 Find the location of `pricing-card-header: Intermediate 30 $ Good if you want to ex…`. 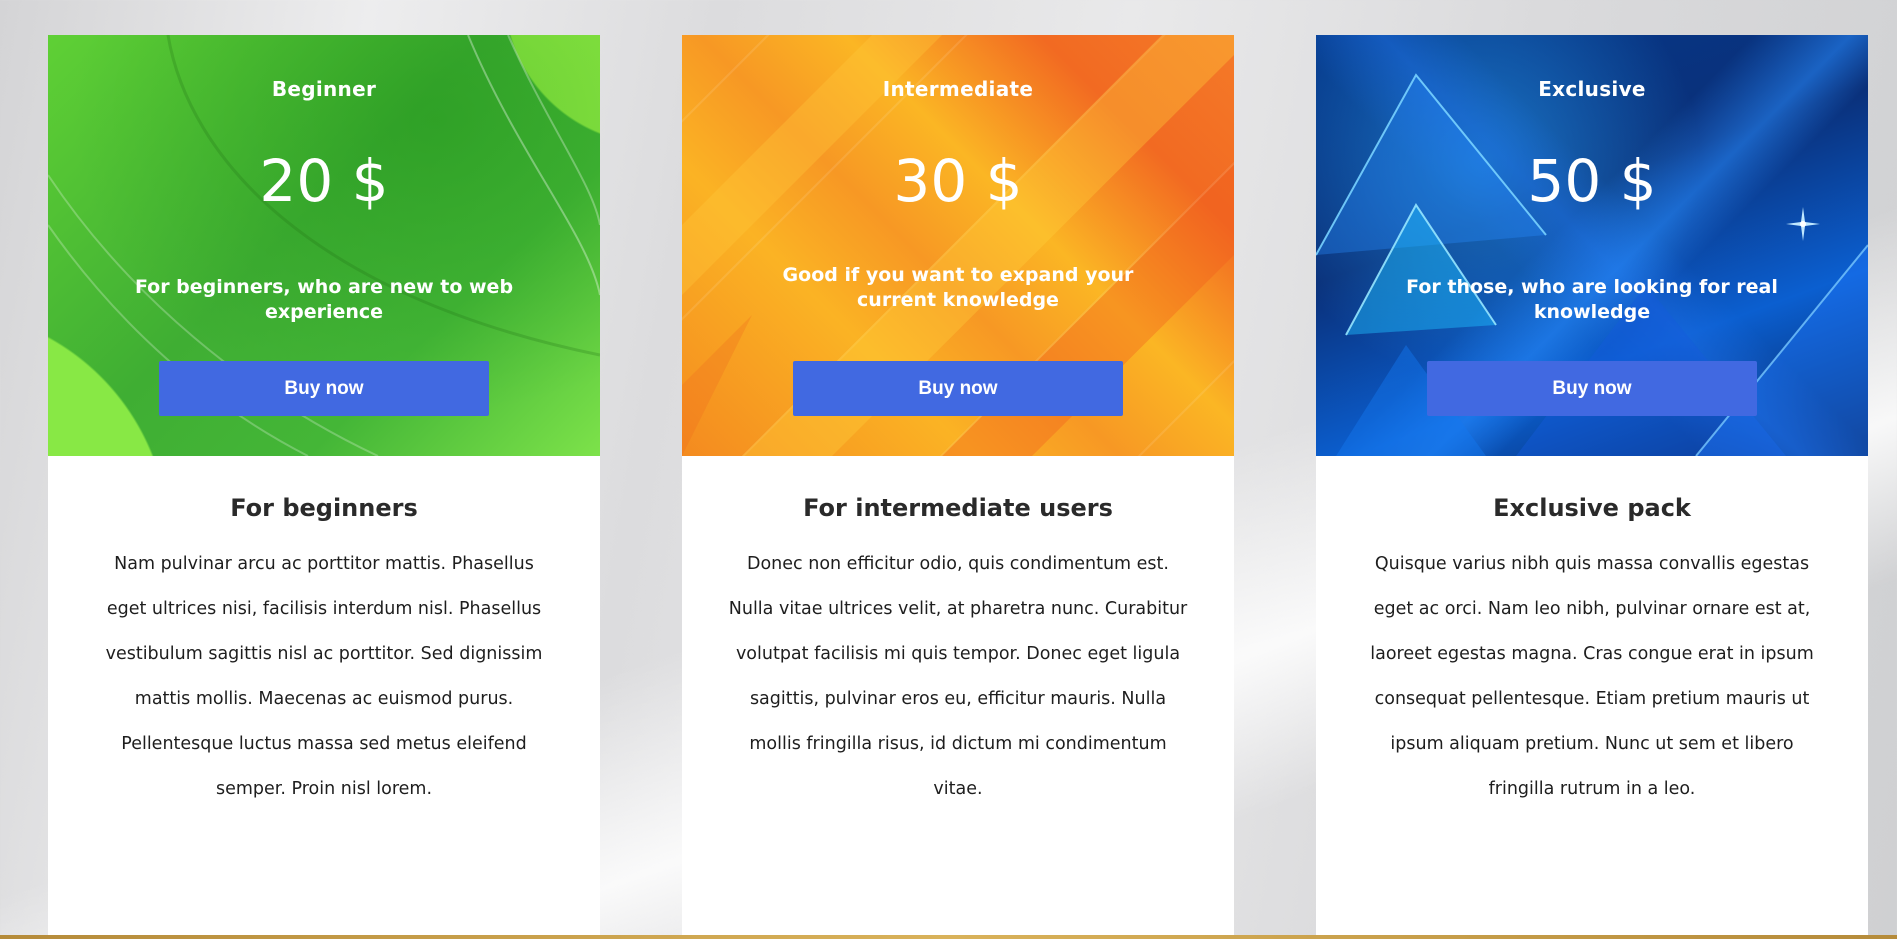

pricing-card-header: Intermediate 30 $ Good if you want to ex… is located at coordinates (958, 245).